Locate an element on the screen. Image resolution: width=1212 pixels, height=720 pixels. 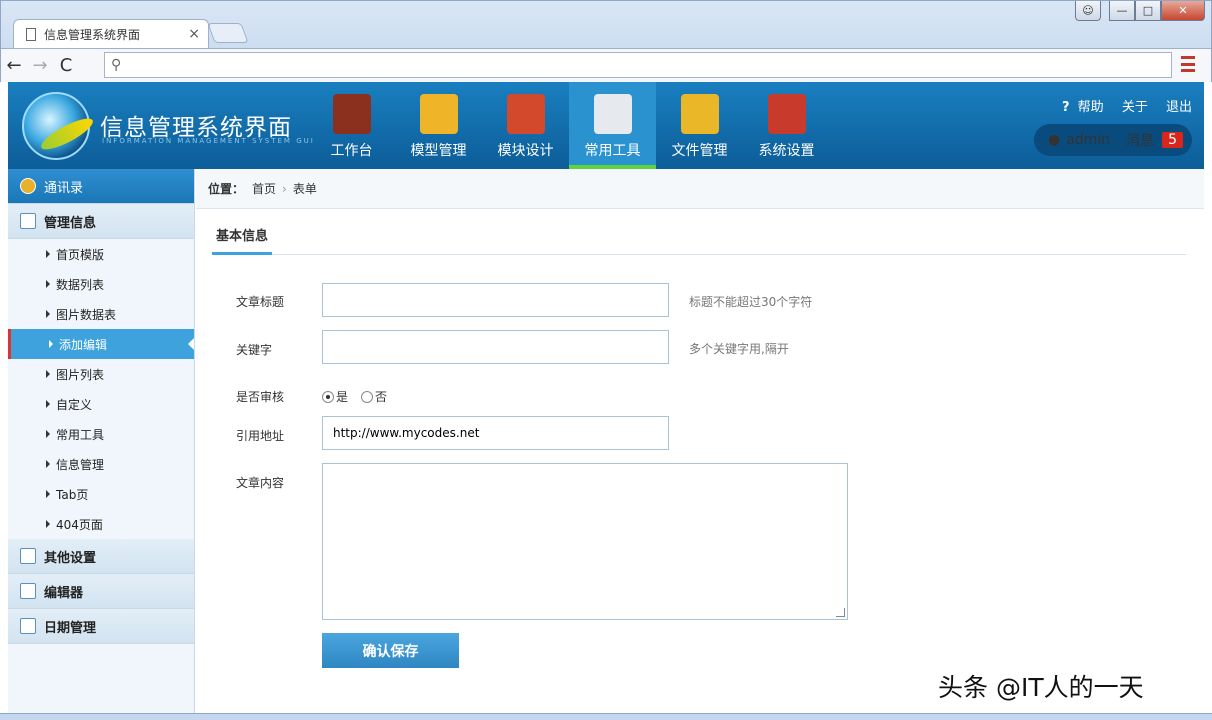
sidebar-item: Tab页 is located at coordinates (101, 494).